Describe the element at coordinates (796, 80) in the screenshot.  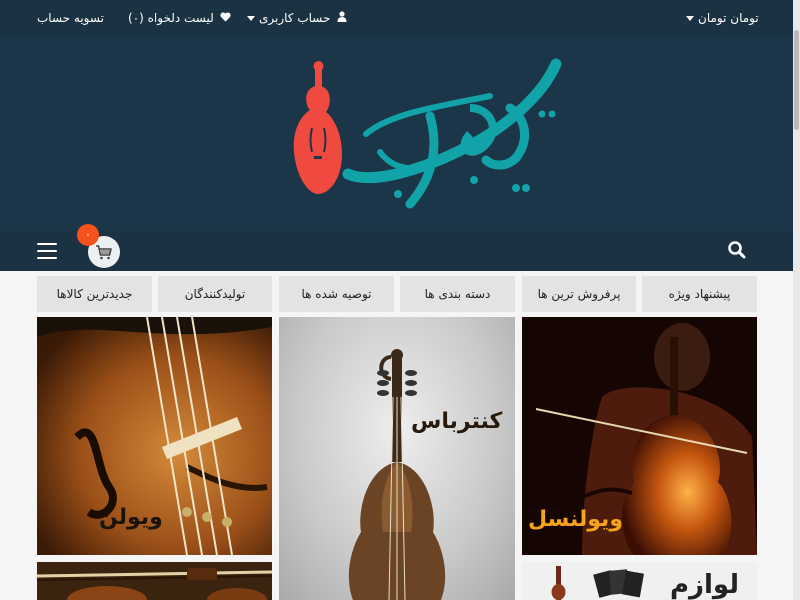
I see `scrollbar-thumb` at that location.